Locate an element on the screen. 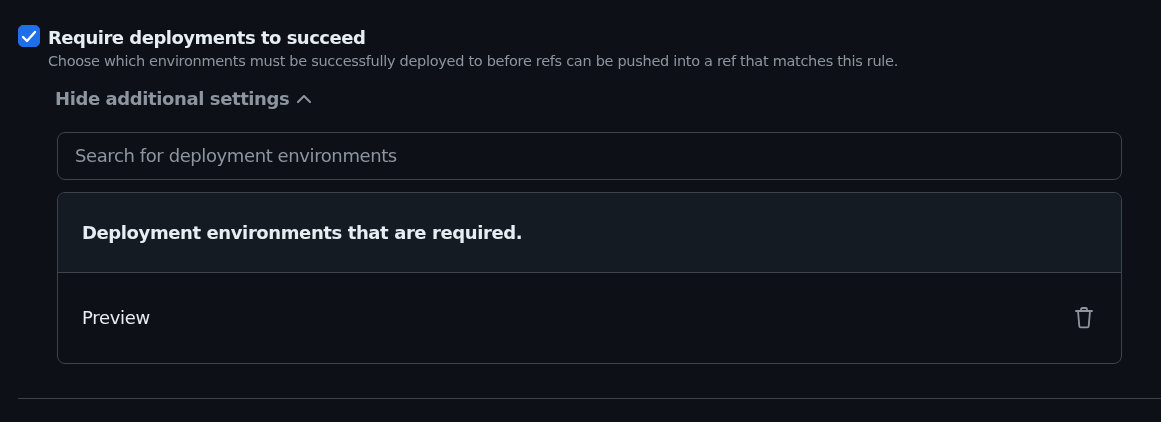 The height and width of the screenshot is (422, 1161). trash-icon is located at coordinates (1084, 317).